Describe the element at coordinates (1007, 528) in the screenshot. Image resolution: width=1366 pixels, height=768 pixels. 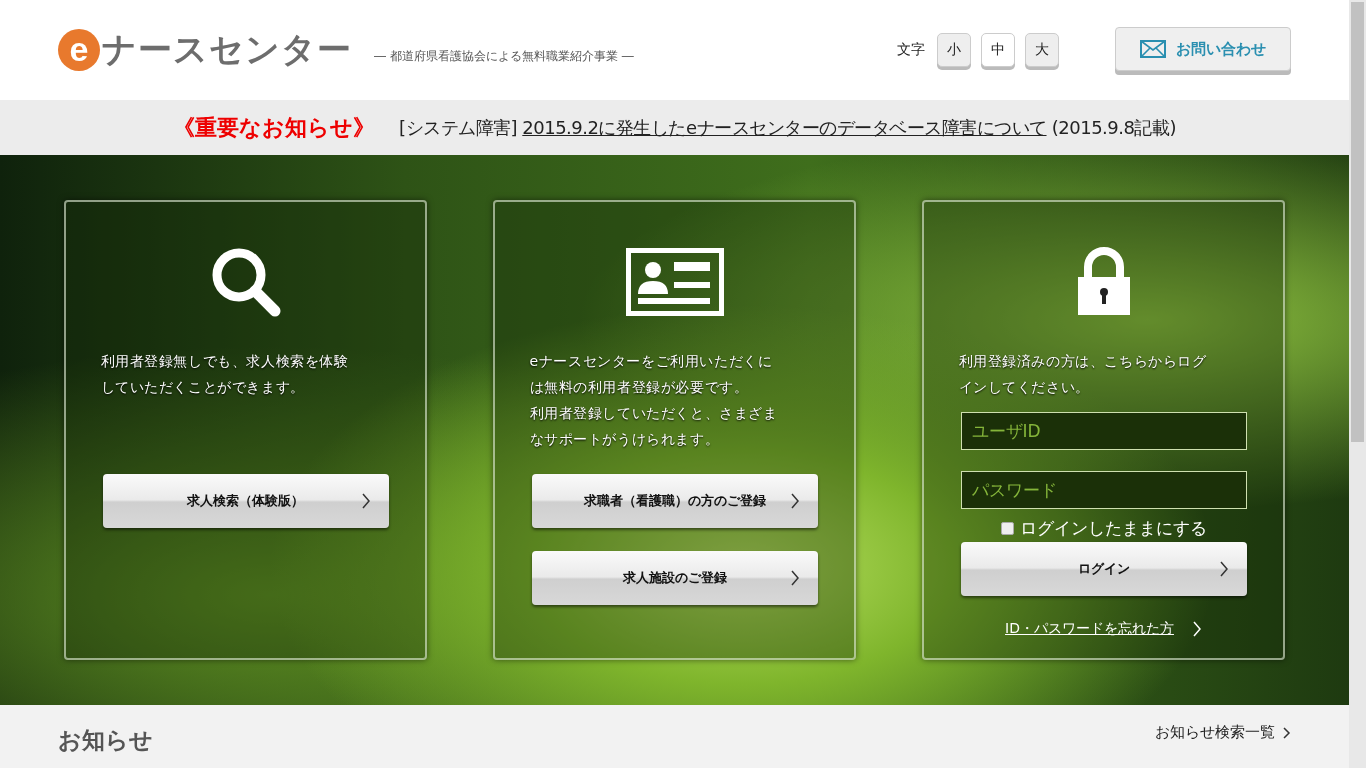
I see `remember-checkbox` at that location.